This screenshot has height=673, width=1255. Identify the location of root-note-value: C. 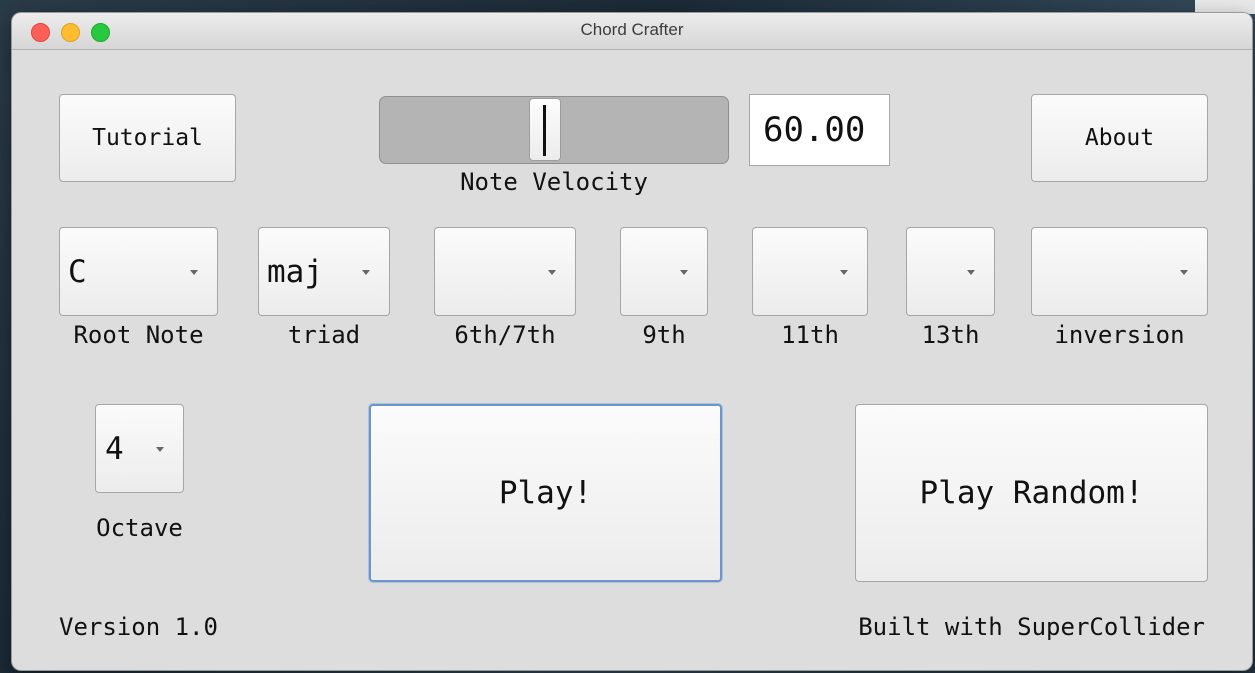
(77, 271).